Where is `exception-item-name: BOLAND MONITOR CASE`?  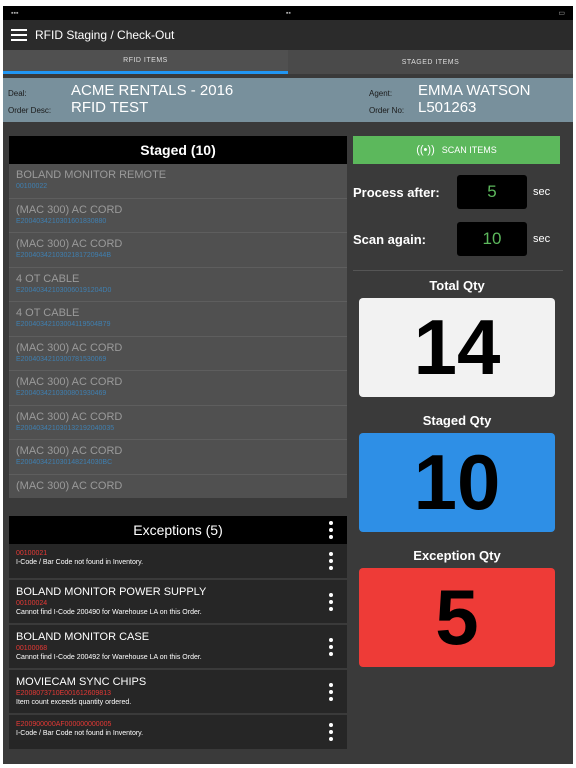 exception-item-name: BOLAND MONITOR CASE is located at coordinates (83, 637).